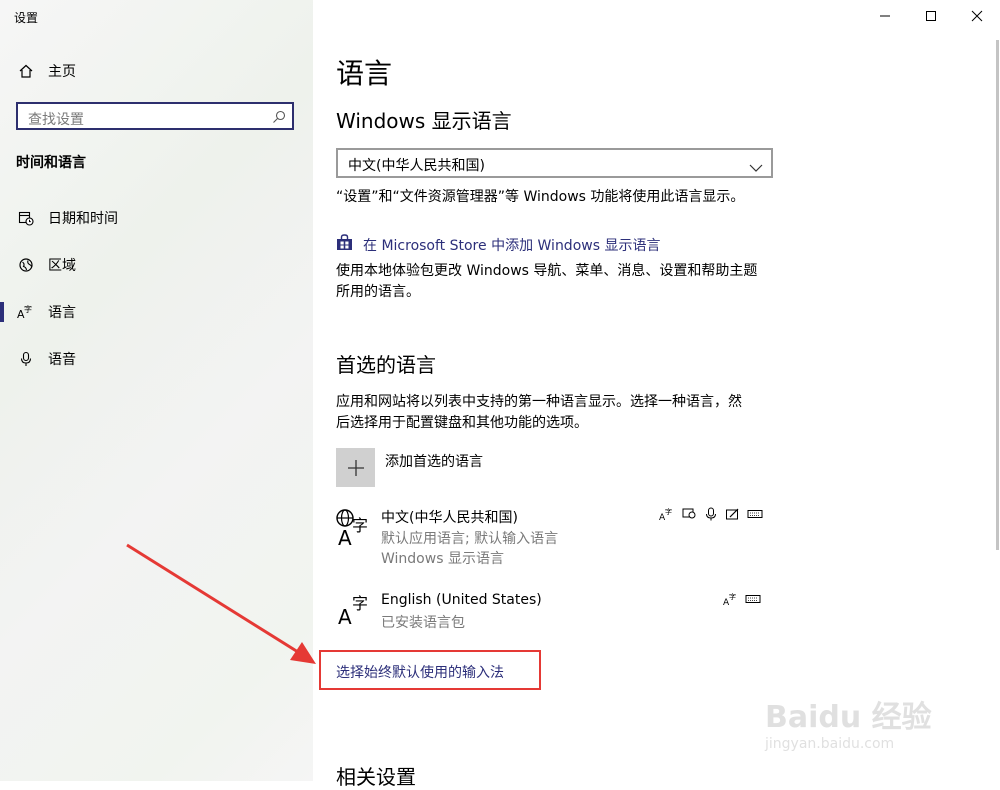 The width and height of the screenshot is (1000, 790). What do you see at coordinates (156, 312) in the screenshot?
I see `sidebar-item-language: A字 语言` at bounding box center [156, 312].